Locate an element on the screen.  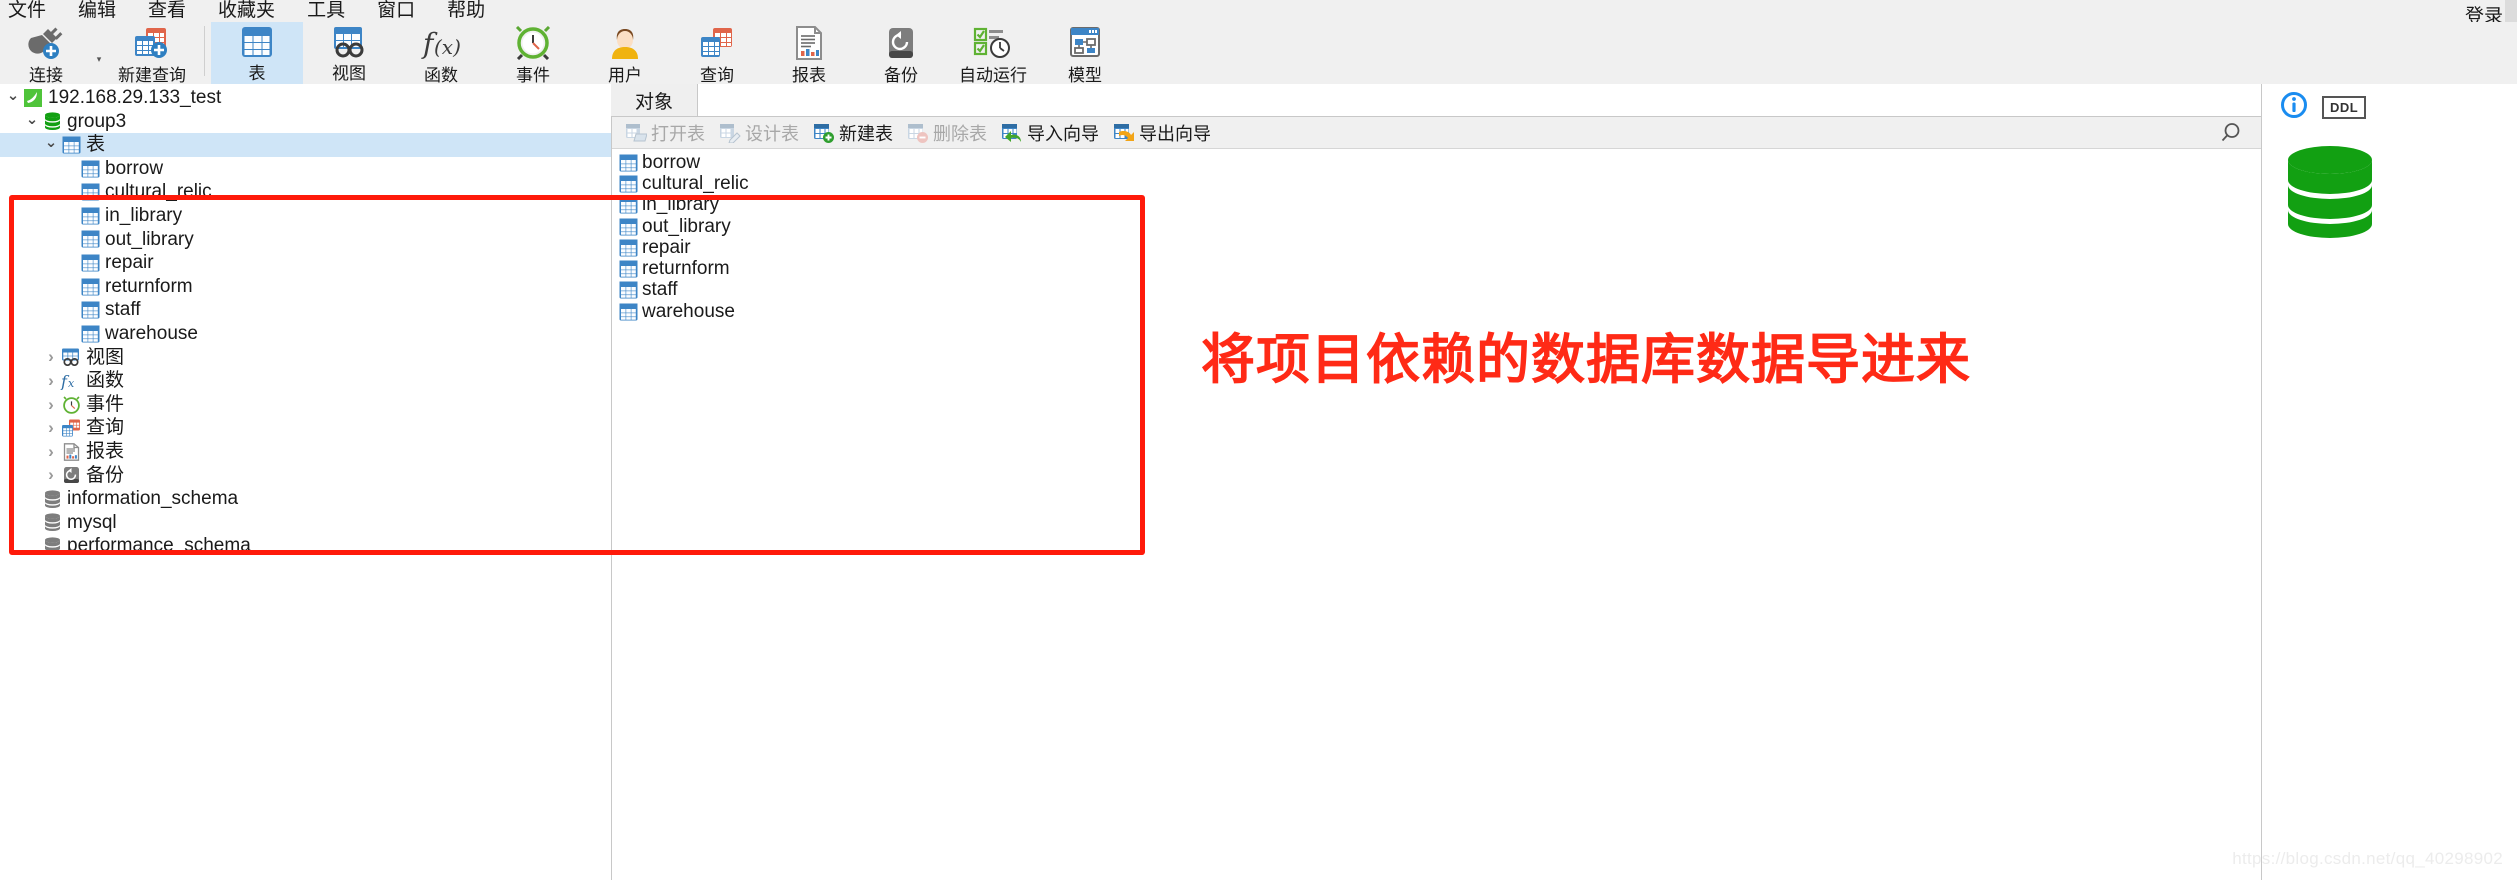
tree-node-label: 表 is located at coordinates (96, 145).